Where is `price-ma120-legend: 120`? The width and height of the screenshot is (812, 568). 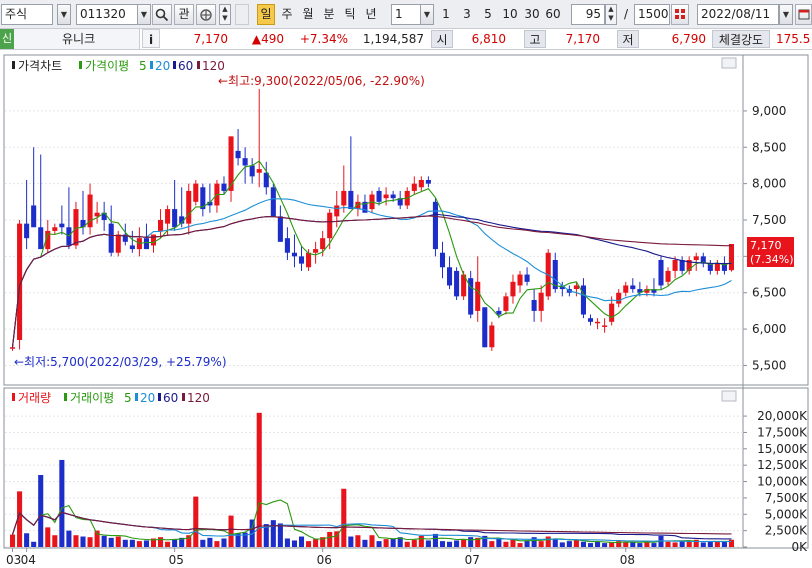
price-ma120-legend: 120 is located at coordinates (213, 66).